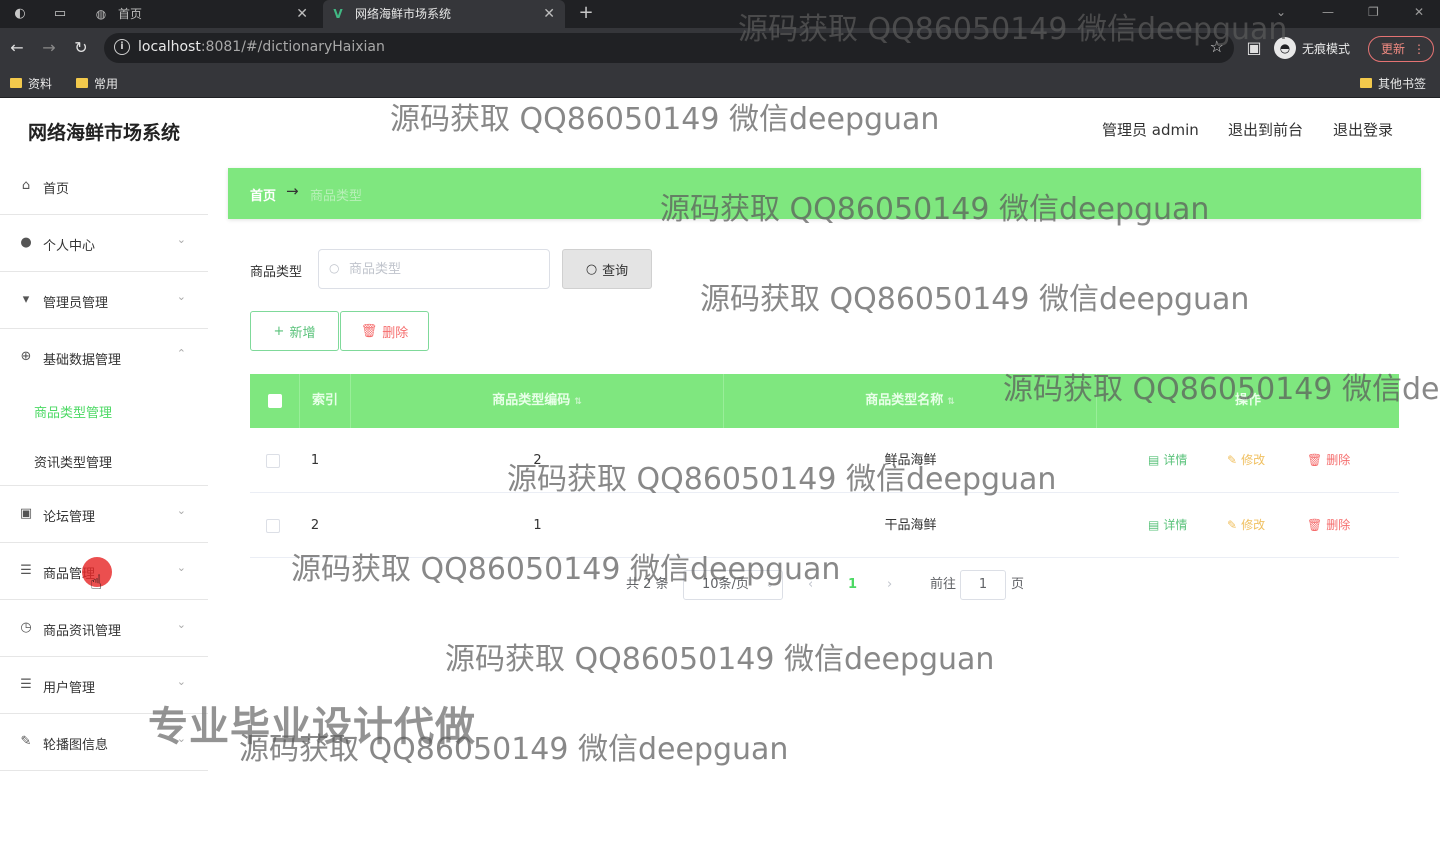 The height and width of the screenshot is (848, 1440). What do you see at coordinates (31, 83) in the screenshot?
I see `bookmark-folder: 资料` at bounding box center [31, 83].